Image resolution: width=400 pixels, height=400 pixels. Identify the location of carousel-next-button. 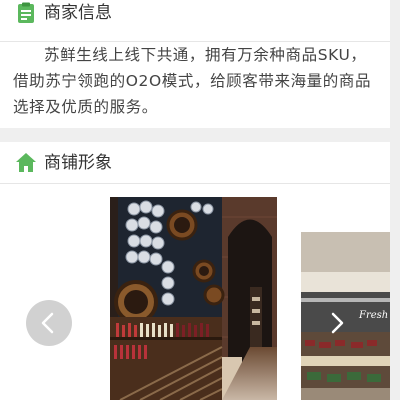
(336, 323).